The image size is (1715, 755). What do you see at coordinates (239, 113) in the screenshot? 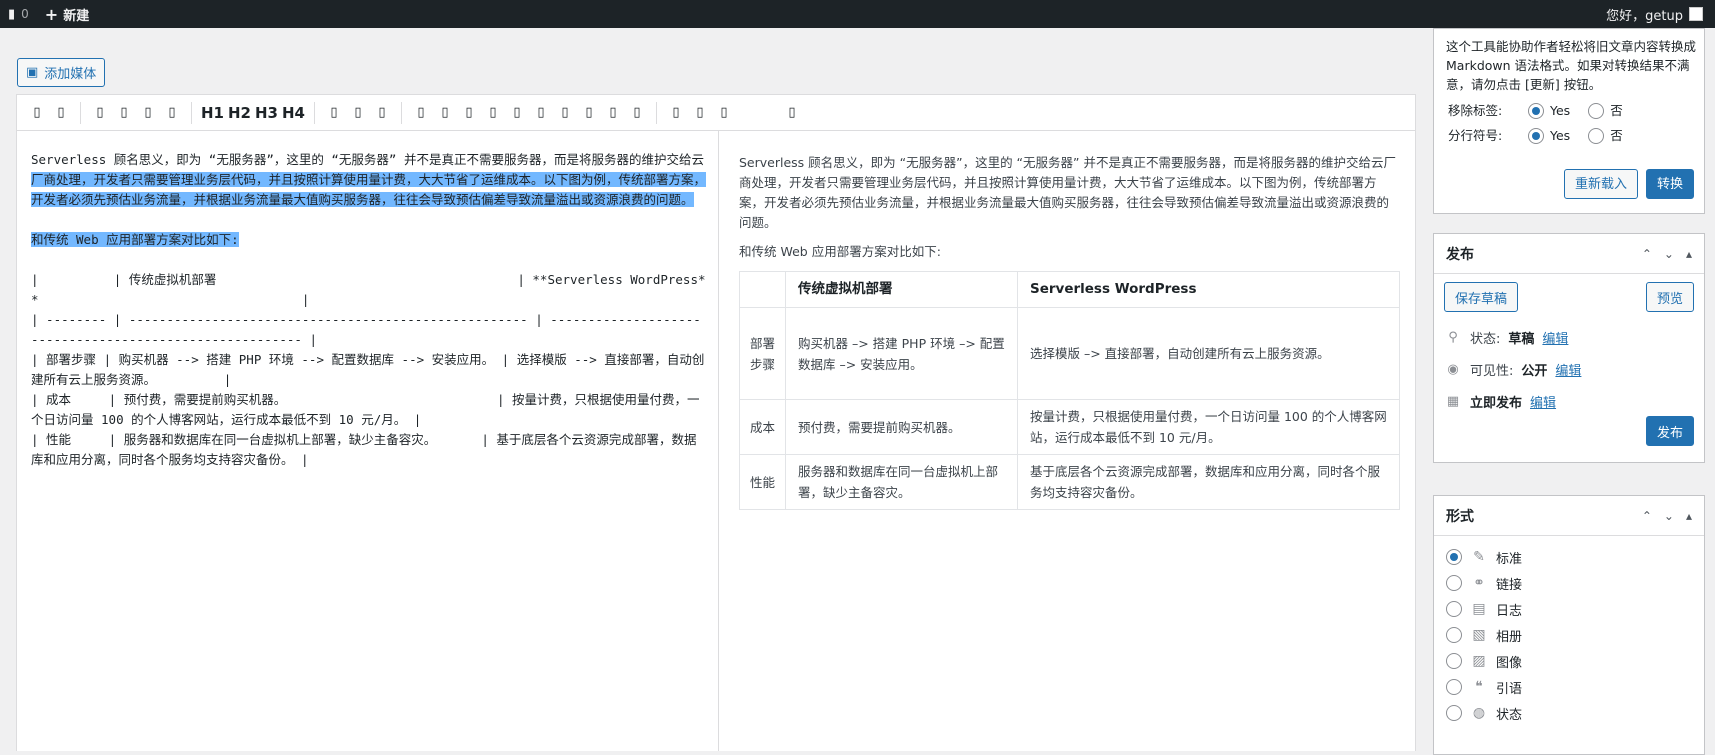
I see `h2-button: H2` at bounding box center [239, 113].